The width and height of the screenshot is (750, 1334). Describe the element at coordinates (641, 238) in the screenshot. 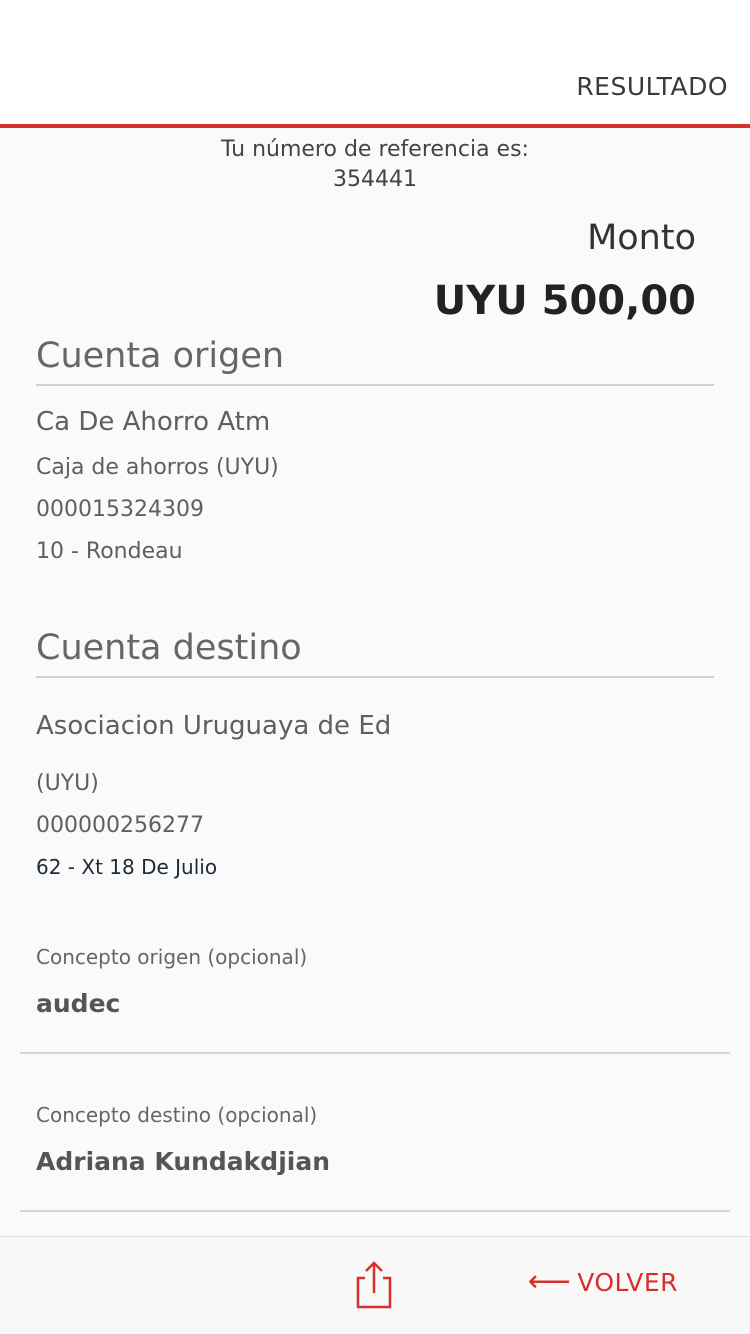

I see `amount-label: Monto` at that location.